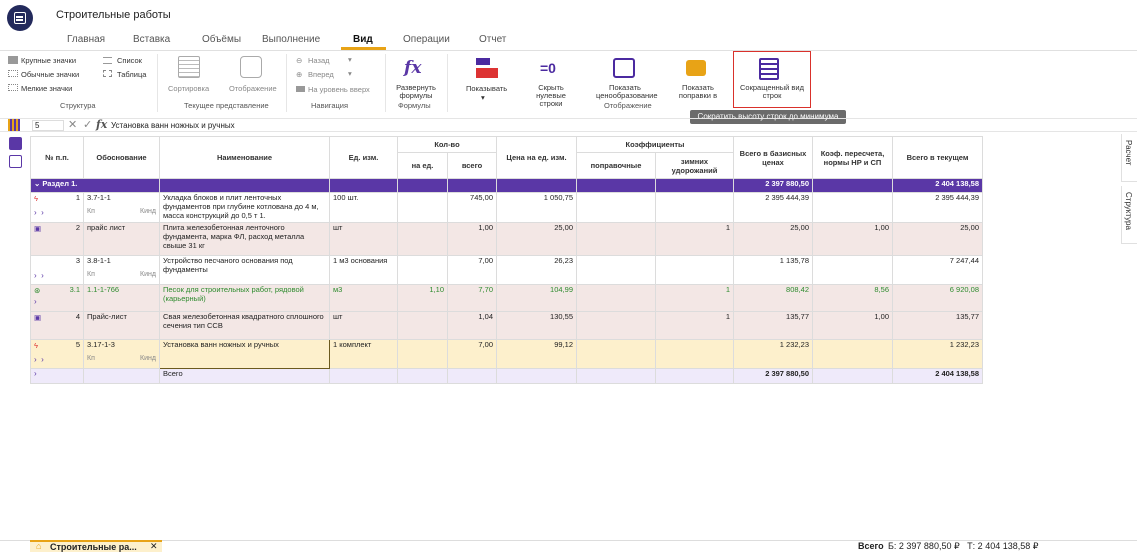 This screenshot has height=552, width=1137. What do you see at coordinates (244, 376) in the screenshot?
I see `total-label: Всего` at bounding box center [244, 376].